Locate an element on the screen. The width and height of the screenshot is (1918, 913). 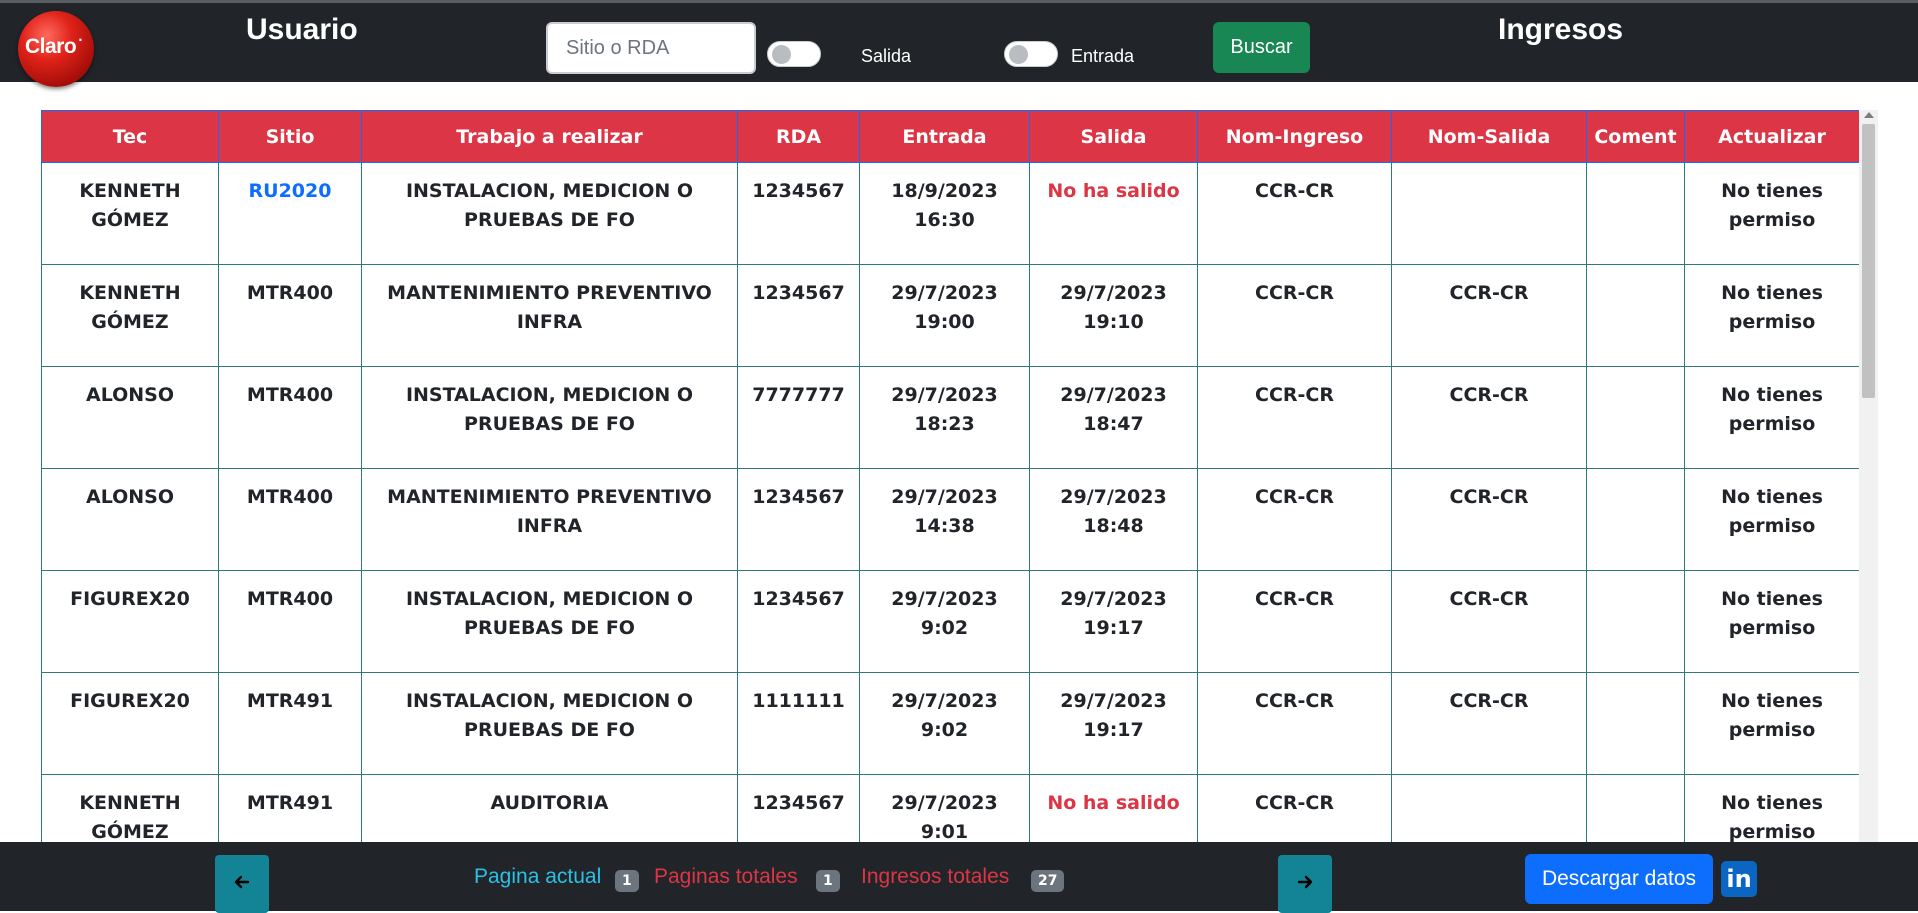
cell-rda: 1111111 is located at coordinates (798, 723).